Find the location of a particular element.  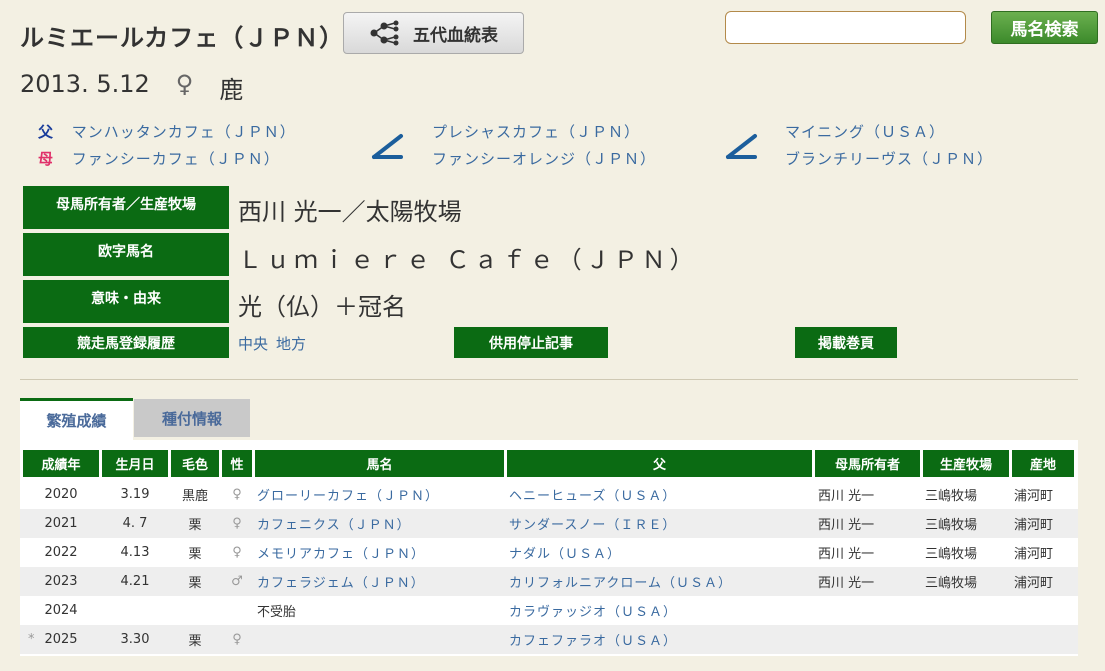

row-sire-link: ヘニーヒューズ（ＵＳＡ） is located at coordinates (592, 494).